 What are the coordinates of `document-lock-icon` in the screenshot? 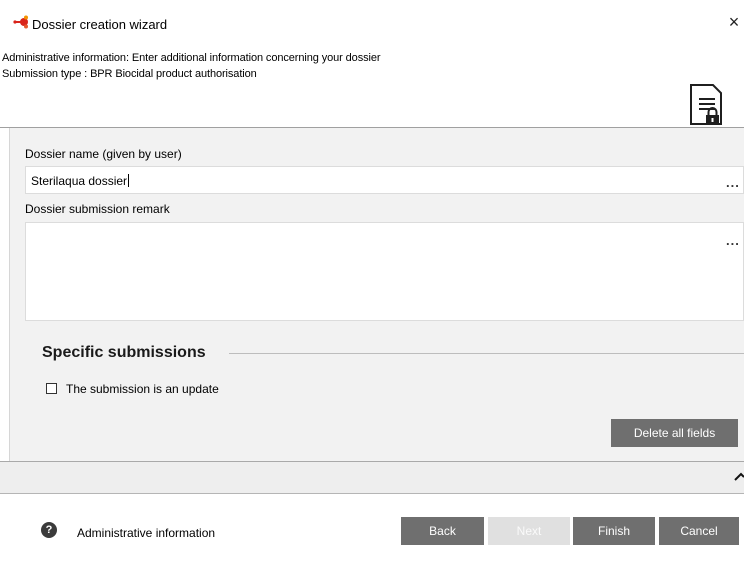 It's located at (706, 104).